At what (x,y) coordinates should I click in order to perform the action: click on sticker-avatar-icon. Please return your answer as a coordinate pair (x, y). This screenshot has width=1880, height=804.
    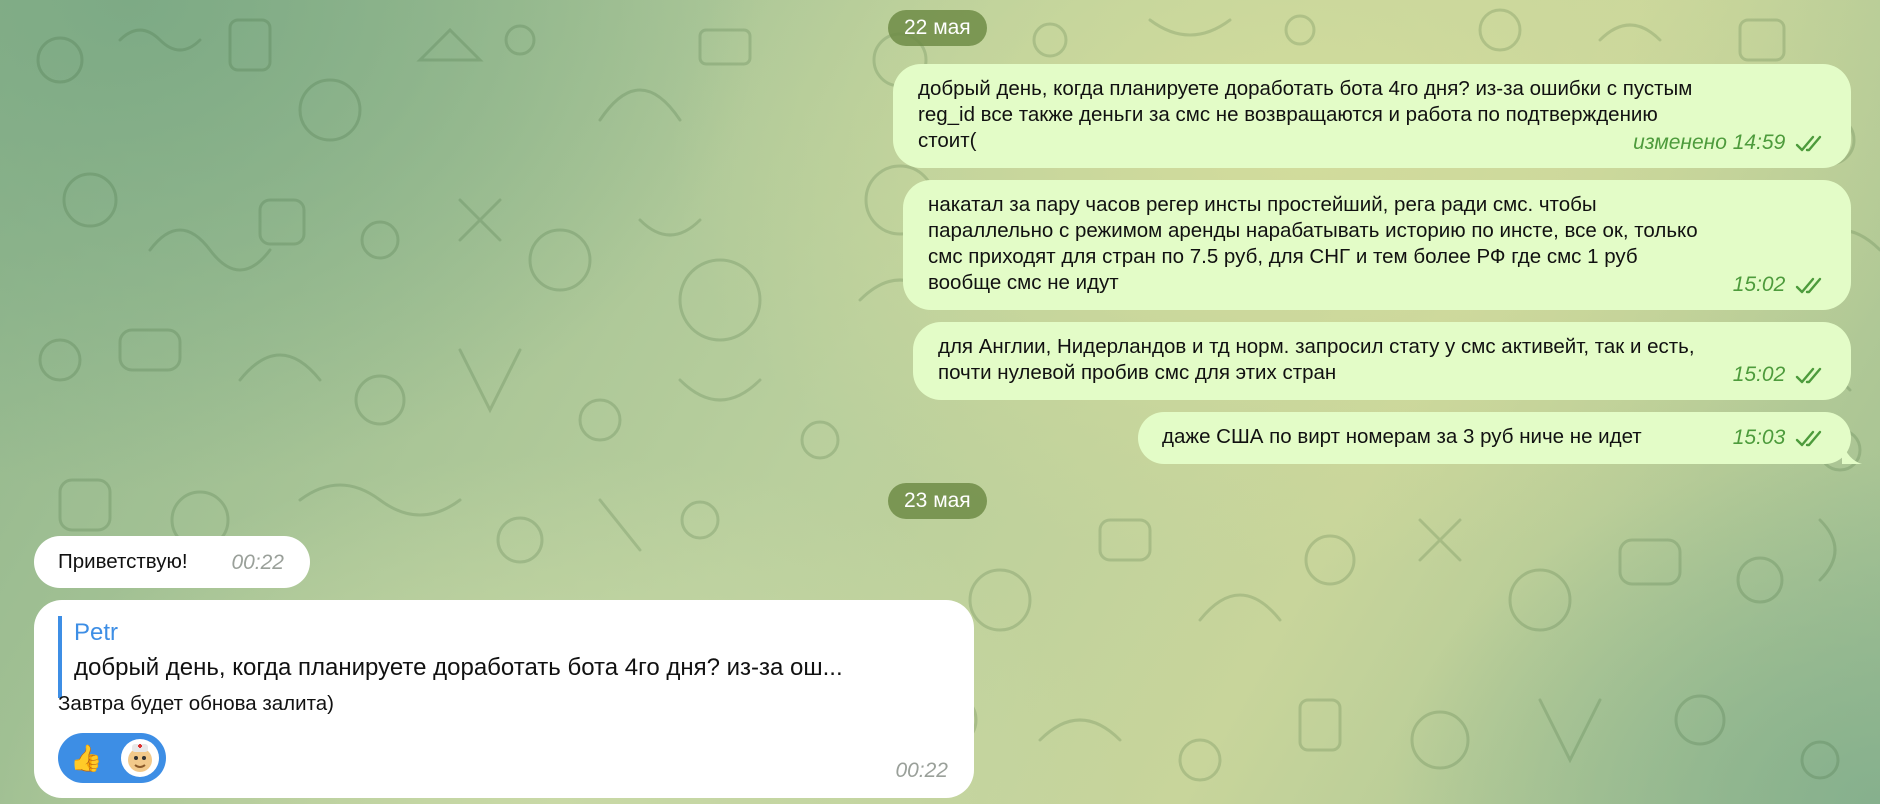
    Looking at the image, I should click on (140, 758).